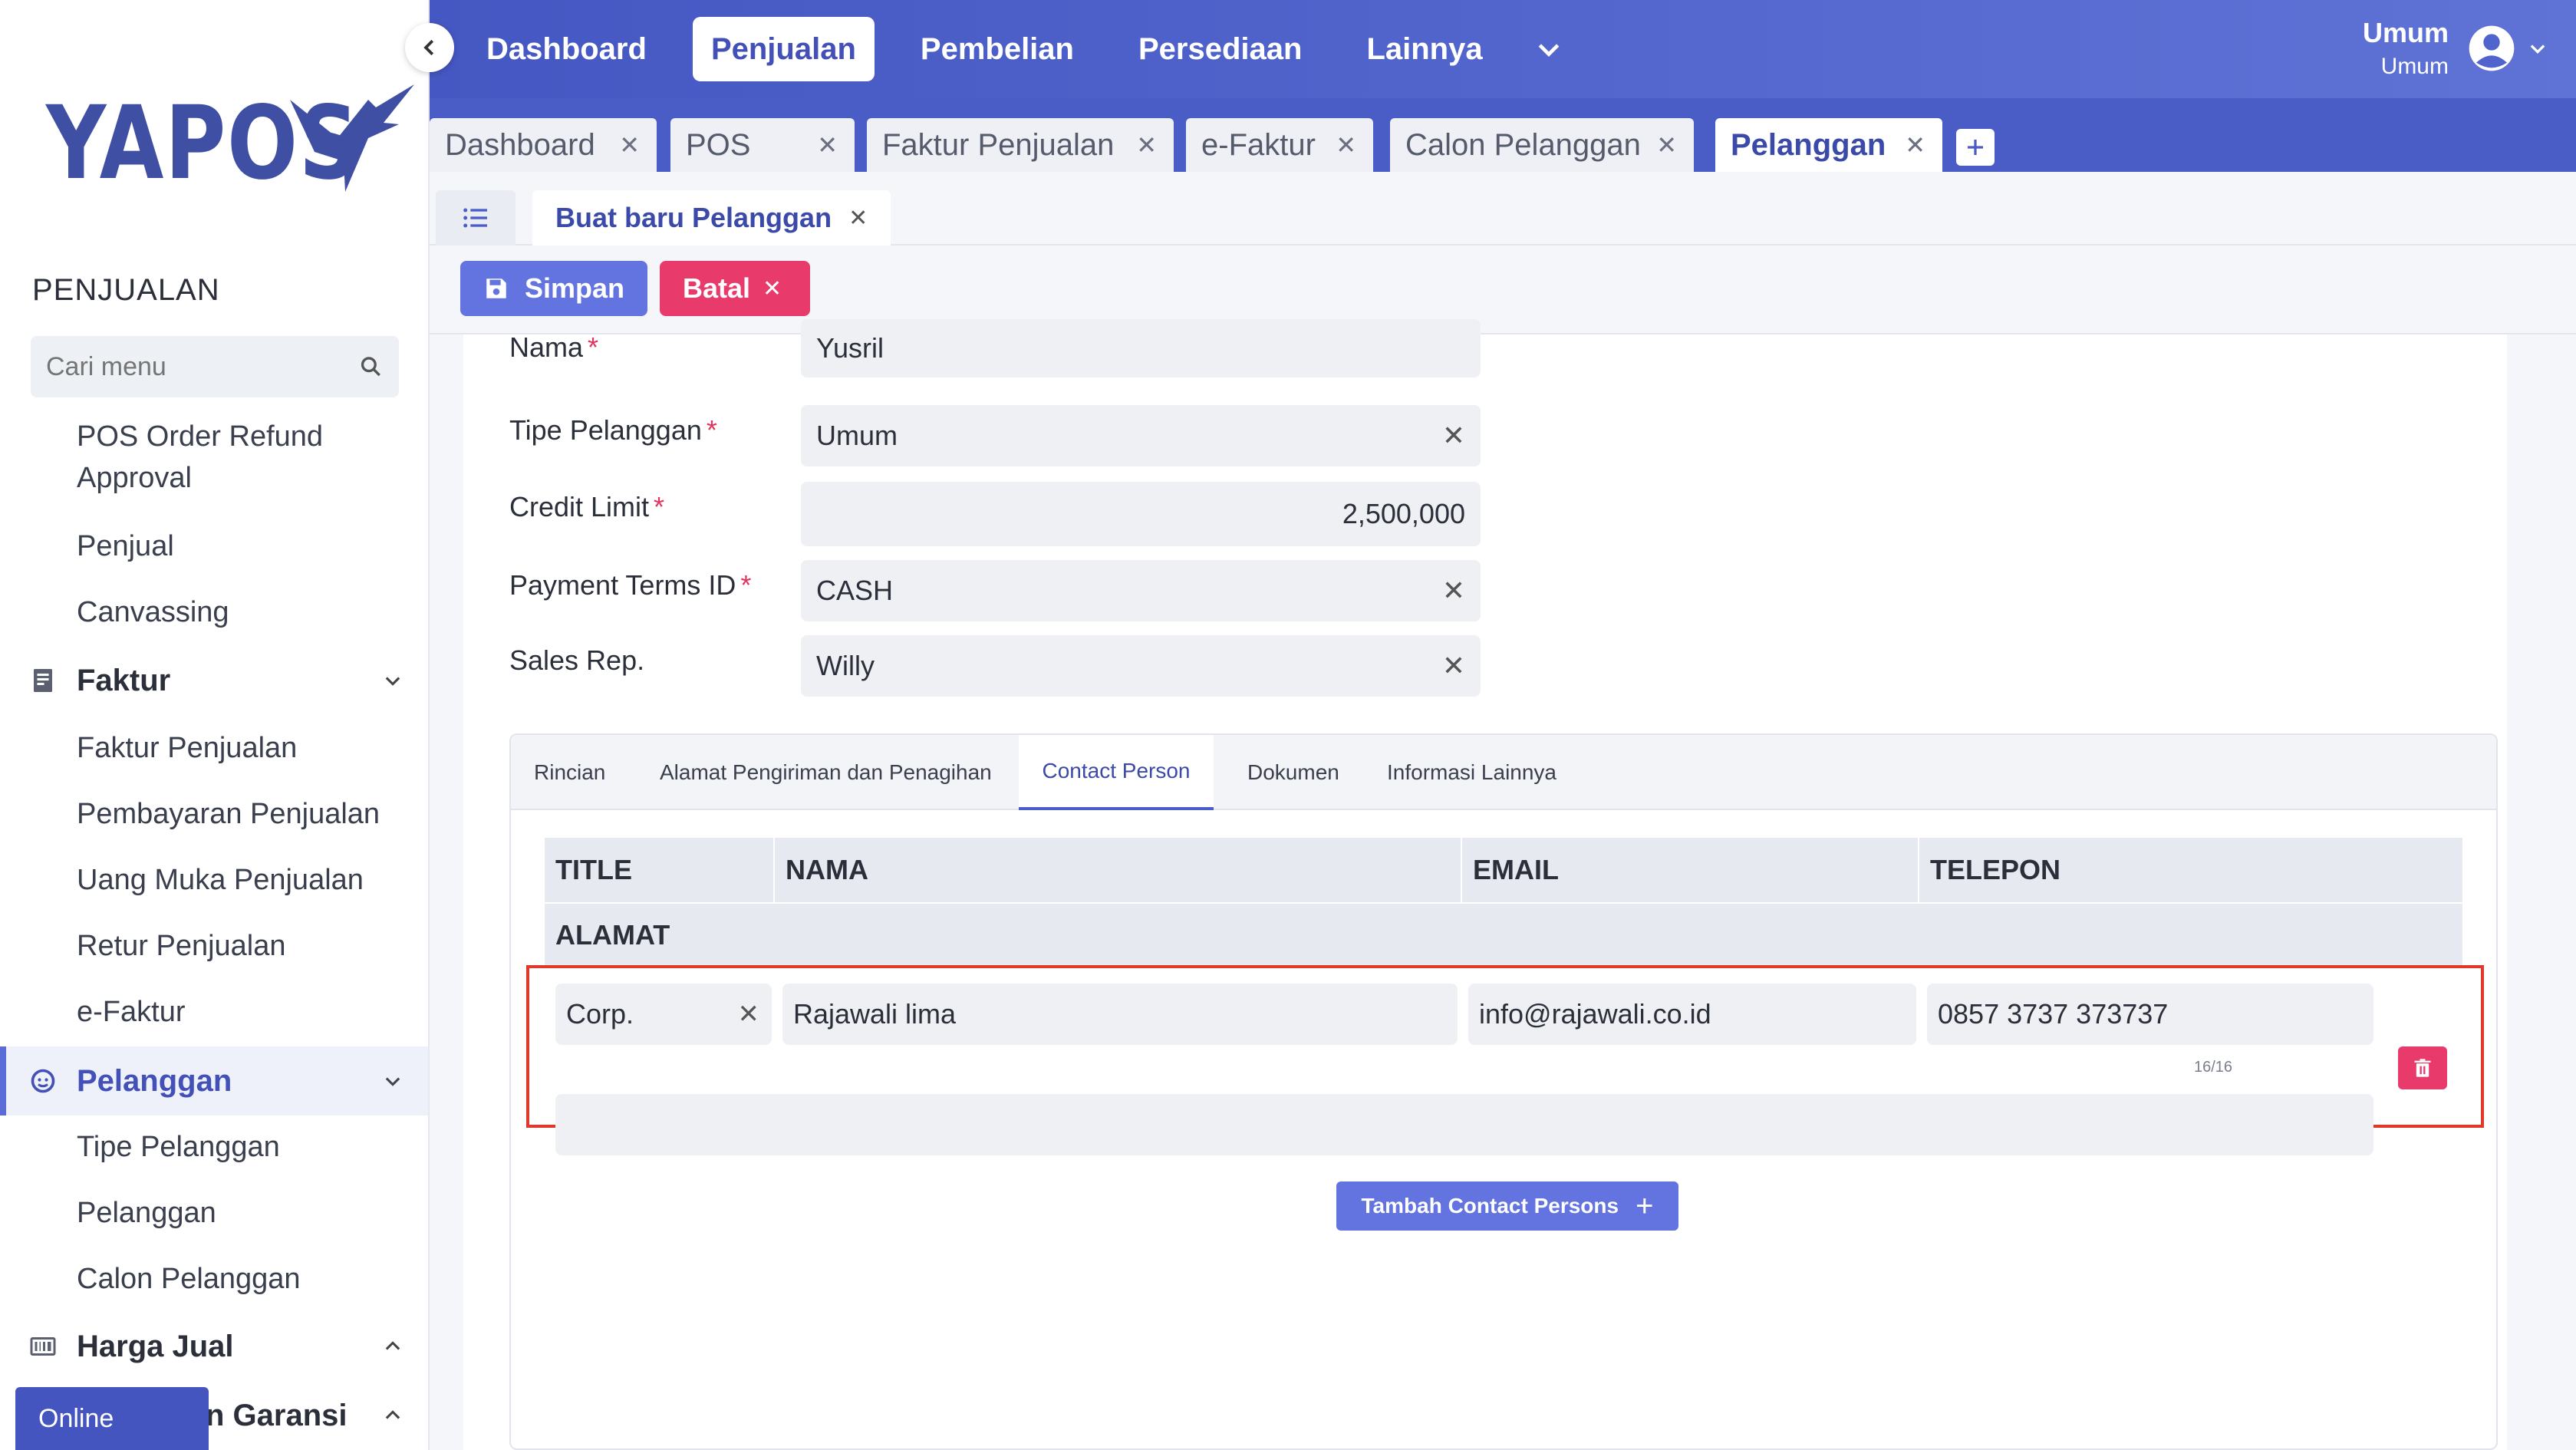  What do you see at coordinates (228, 814) in the screenshot?
I see `sidebar-item-pembayaran-penjualan: Pembayaran Penjualan` at bounding box center [228, 814].